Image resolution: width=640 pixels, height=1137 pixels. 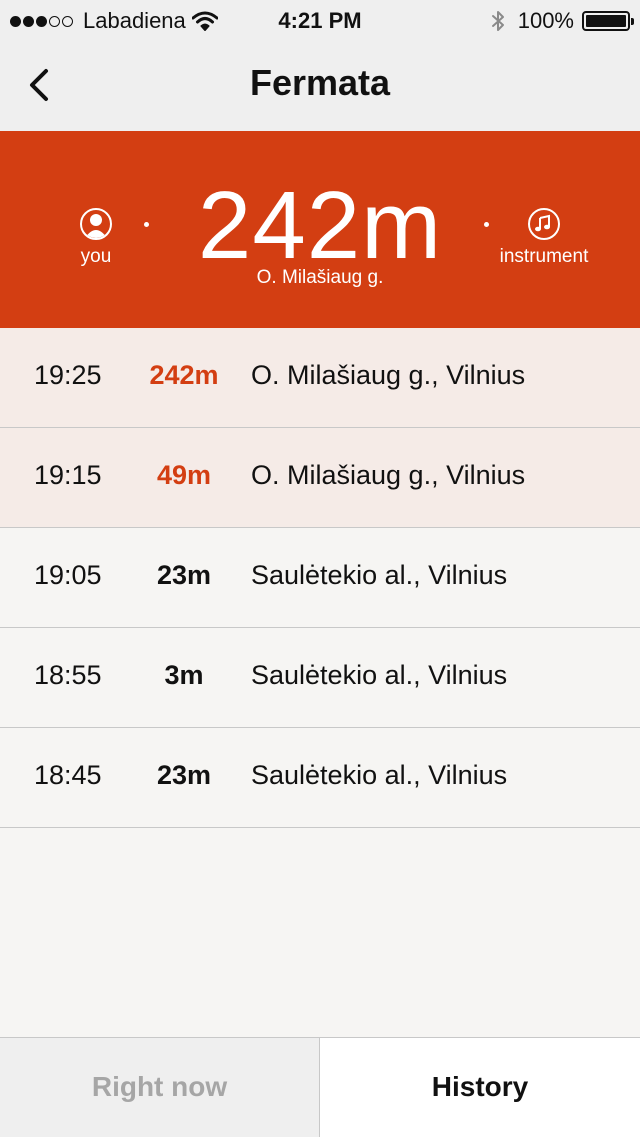 What do you see at coordinates (184, 475) in the screenshot?
I see `row-distance: 49m` at bounding box center [184, 475].